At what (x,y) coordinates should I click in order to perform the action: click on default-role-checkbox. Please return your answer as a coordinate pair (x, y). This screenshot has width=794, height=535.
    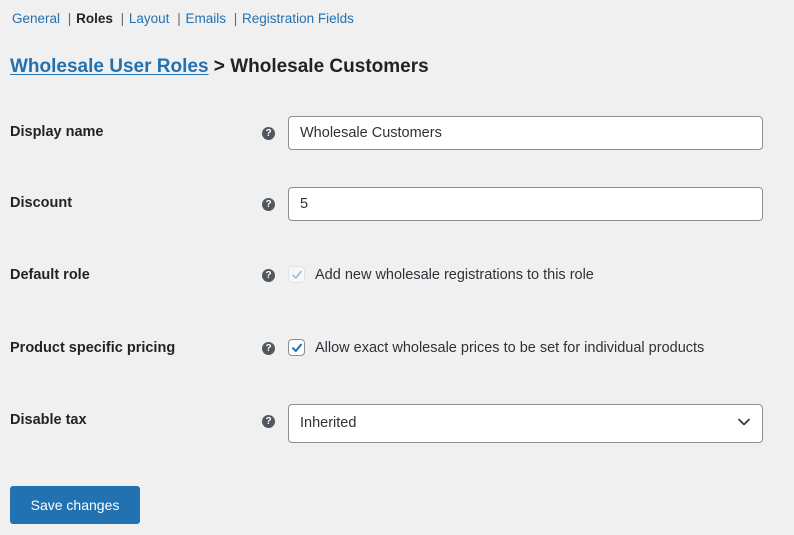
    Looking at the image, I should click on (296, 274).